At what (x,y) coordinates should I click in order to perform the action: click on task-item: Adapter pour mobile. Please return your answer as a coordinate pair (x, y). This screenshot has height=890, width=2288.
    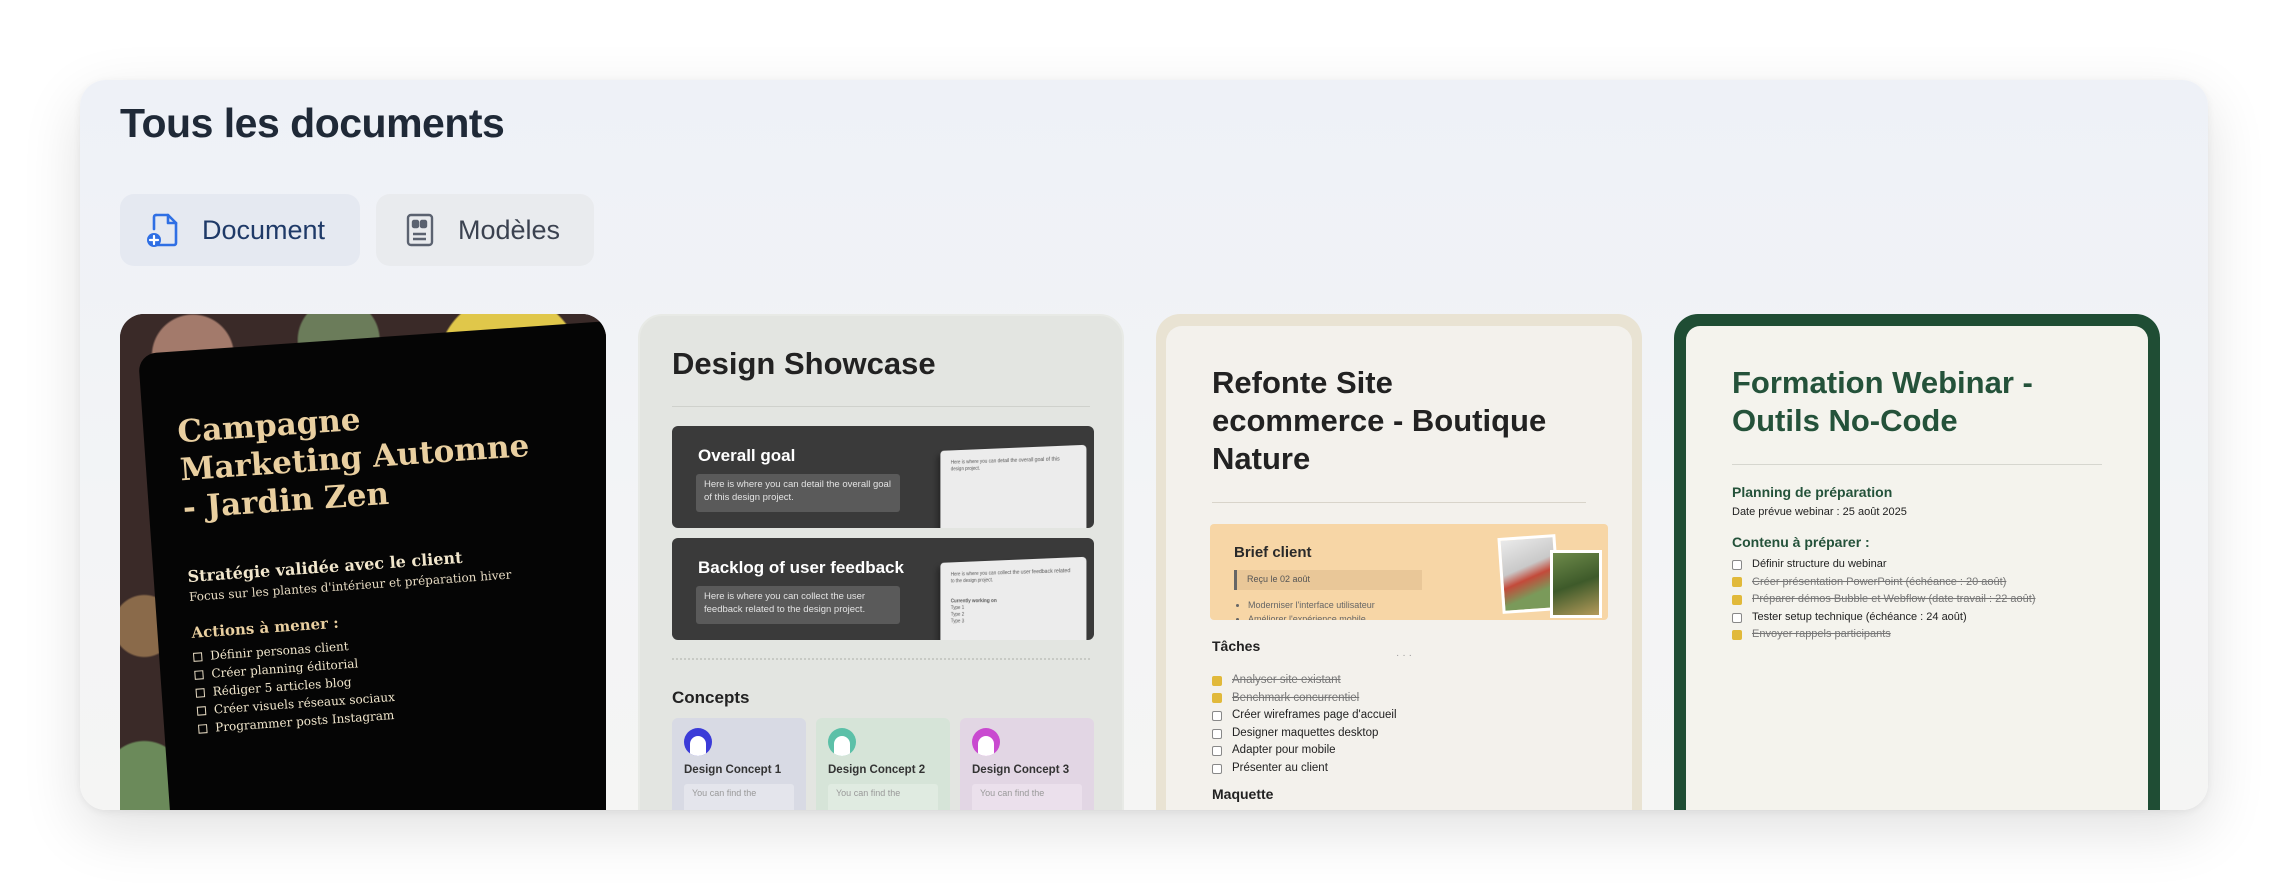
    Looking at the image, I should click on (1304, 751).